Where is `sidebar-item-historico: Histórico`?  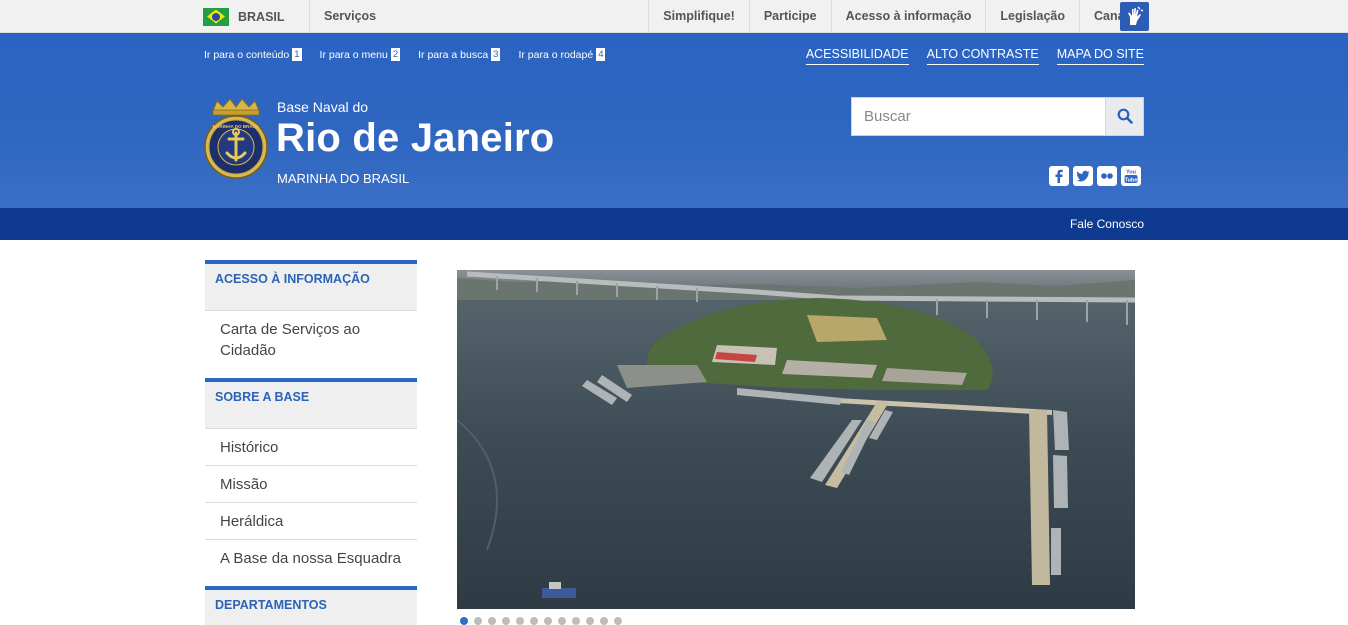
sidebar-item-historico: Histórico is located at coordinates (311, 446).